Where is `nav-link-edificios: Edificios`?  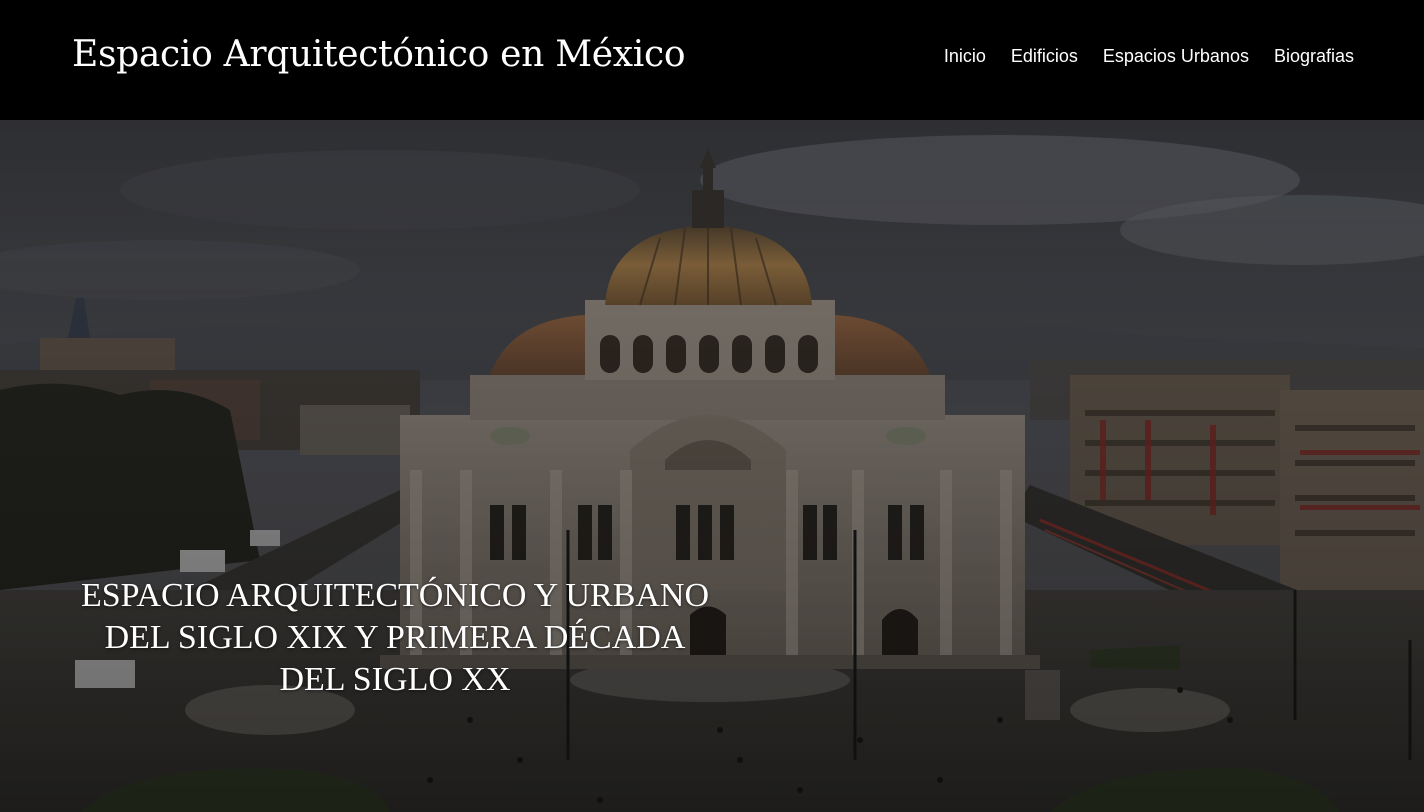
nav-link-edificios: Edificios is located at coordinates (1044, 56).